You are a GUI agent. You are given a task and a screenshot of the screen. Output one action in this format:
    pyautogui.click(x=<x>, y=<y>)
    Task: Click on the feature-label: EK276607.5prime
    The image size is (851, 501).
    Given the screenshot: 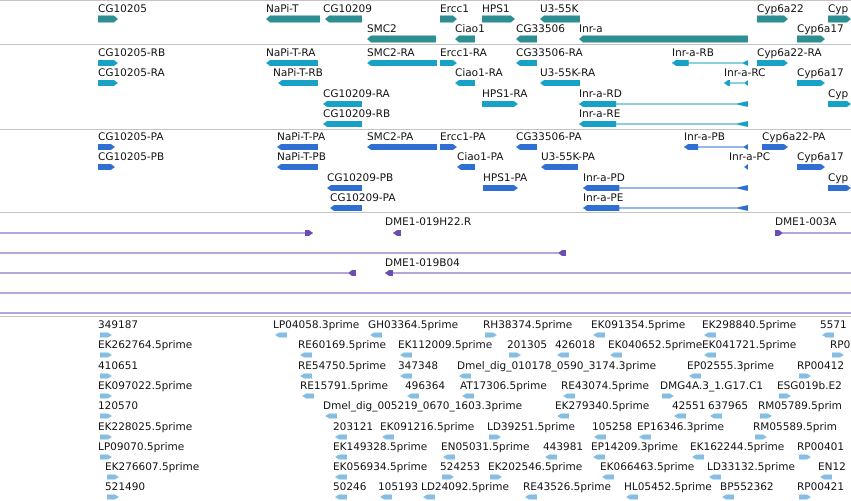 What is the action you would take?
    pyautogui.click(x=152, y=467)
    